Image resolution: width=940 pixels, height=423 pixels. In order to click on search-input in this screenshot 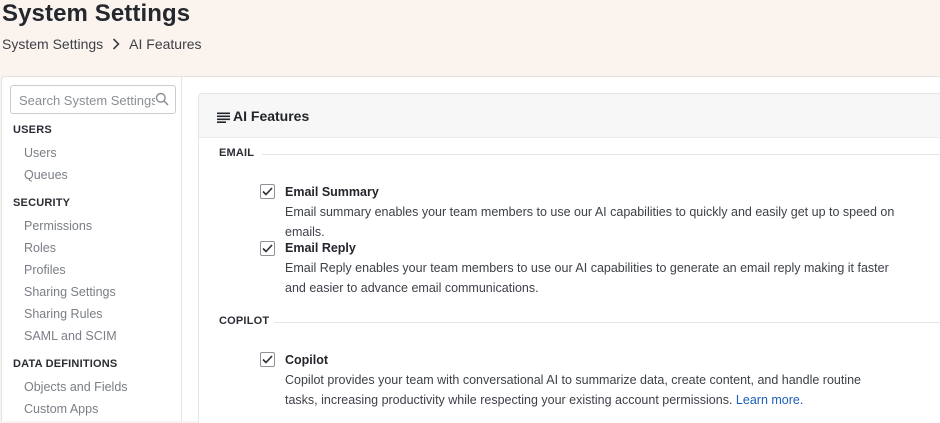, I will do `click(87, 100)`.